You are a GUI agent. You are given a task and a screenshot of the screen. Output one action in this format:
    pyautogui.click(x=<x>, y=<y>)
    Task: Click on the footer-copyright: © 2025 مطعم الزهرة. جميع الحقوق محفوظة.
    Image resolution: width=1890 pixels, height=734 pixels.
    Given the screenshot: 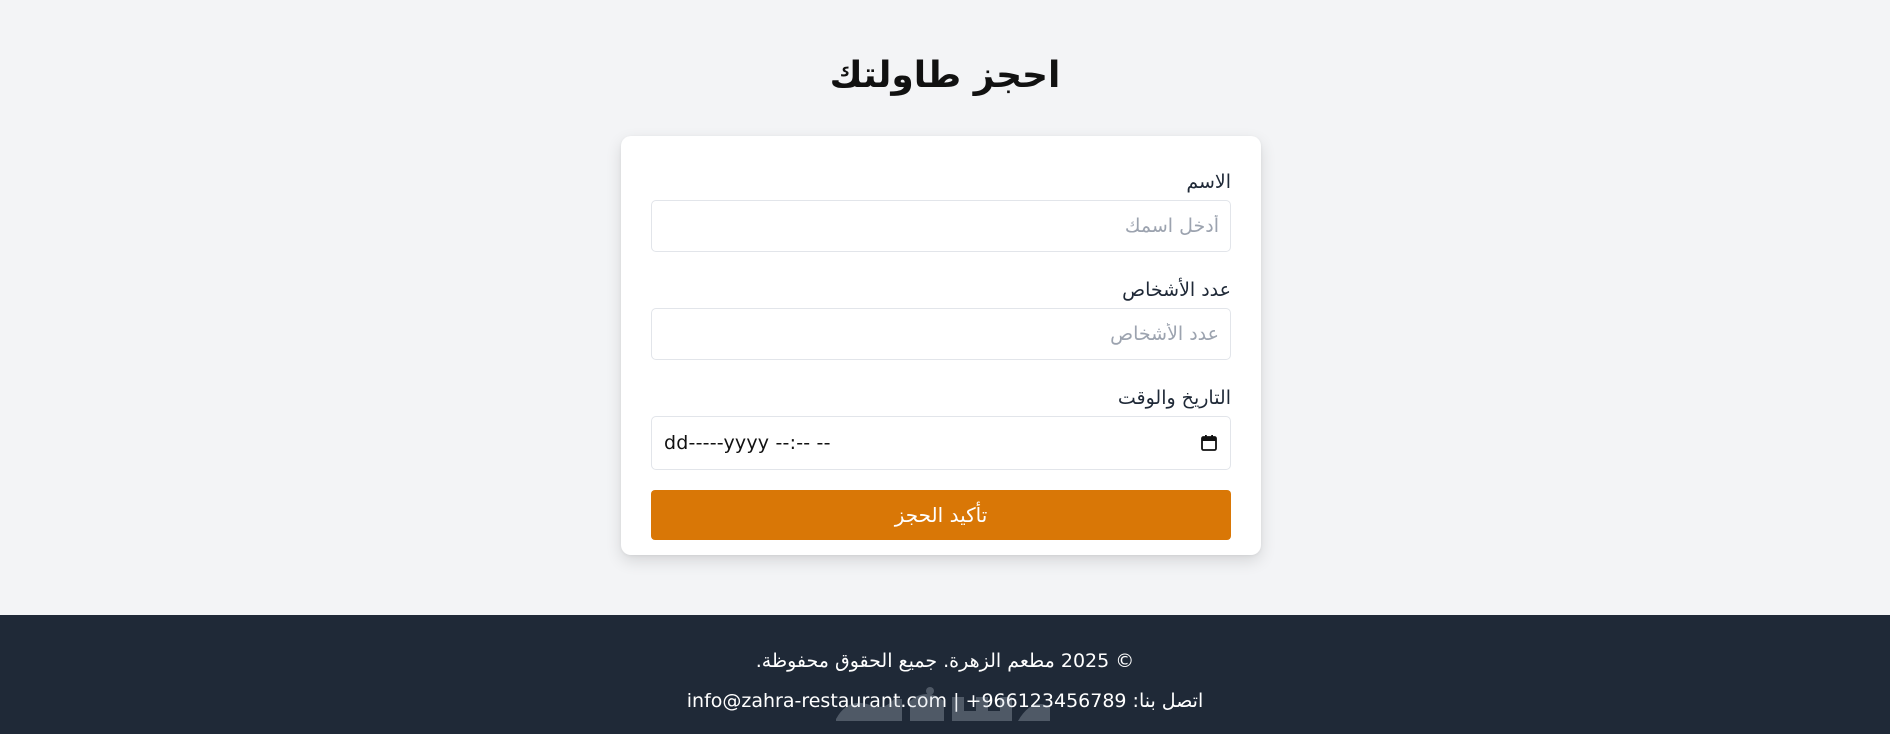 What is the action you would take?
    pyautogui.click(x=945, y=661)
    